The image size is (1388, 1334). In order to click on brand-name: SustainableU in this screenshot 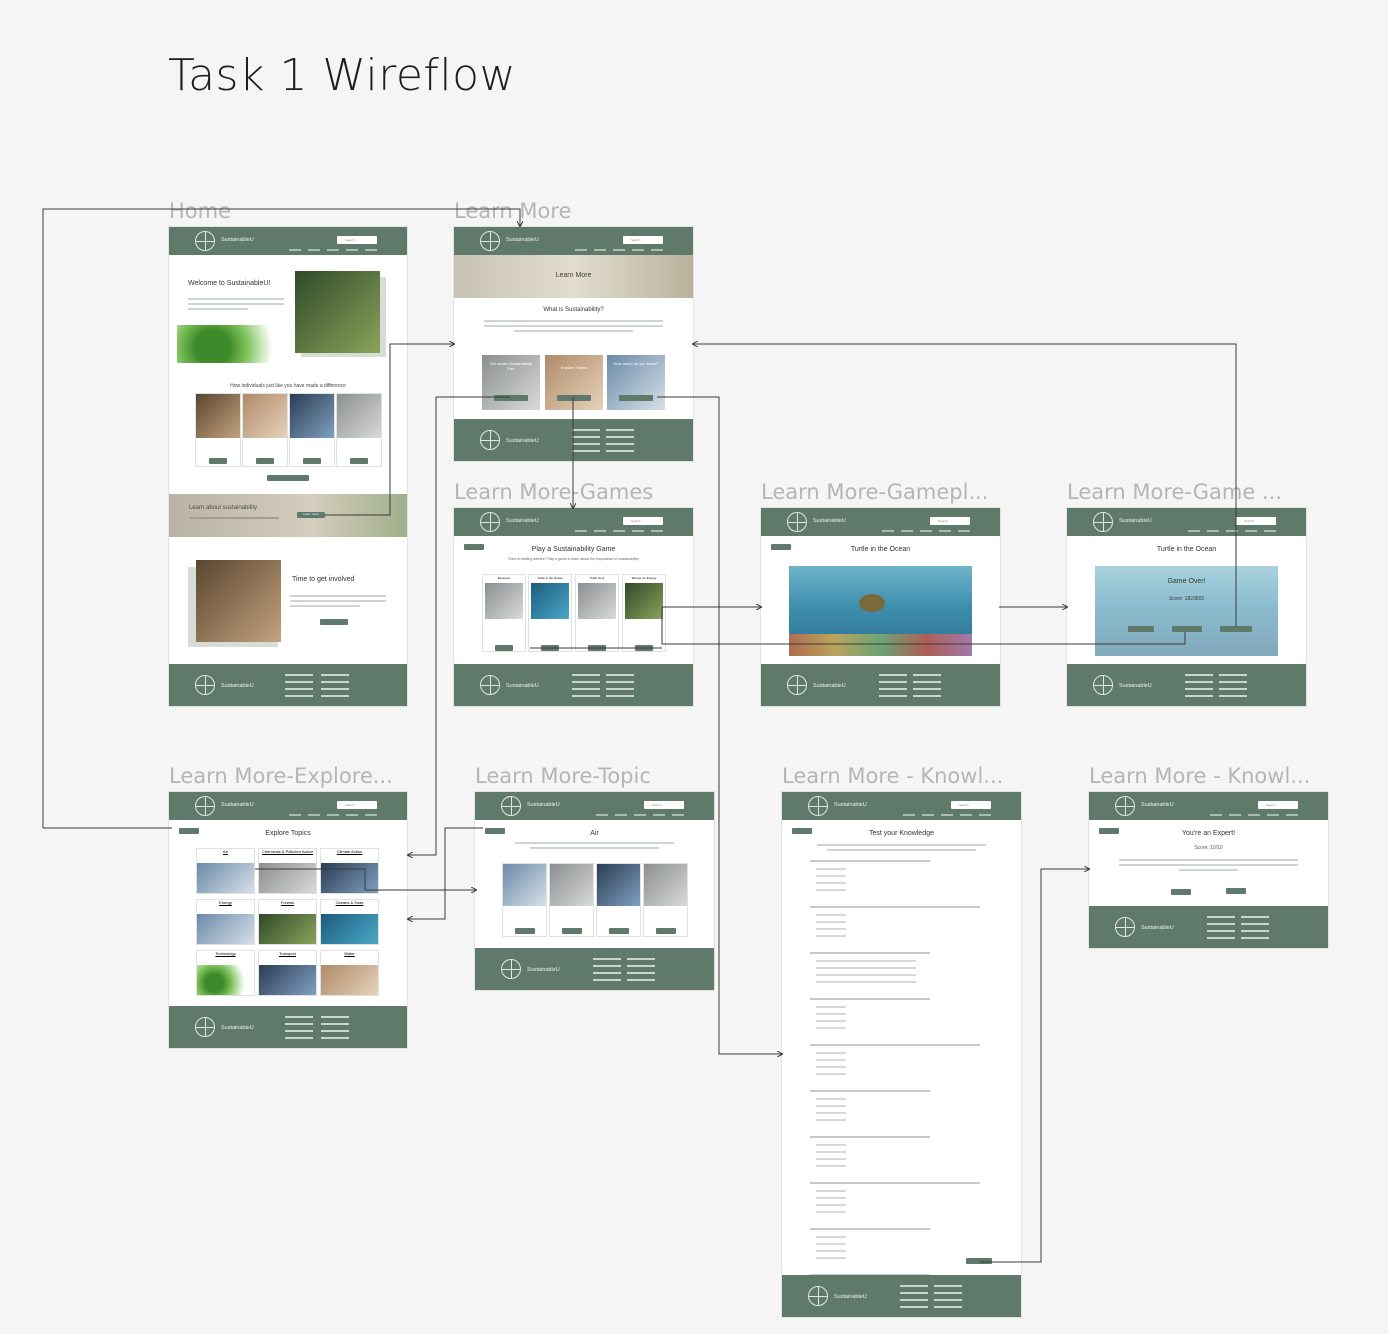, I will do `click(522, 240)`.